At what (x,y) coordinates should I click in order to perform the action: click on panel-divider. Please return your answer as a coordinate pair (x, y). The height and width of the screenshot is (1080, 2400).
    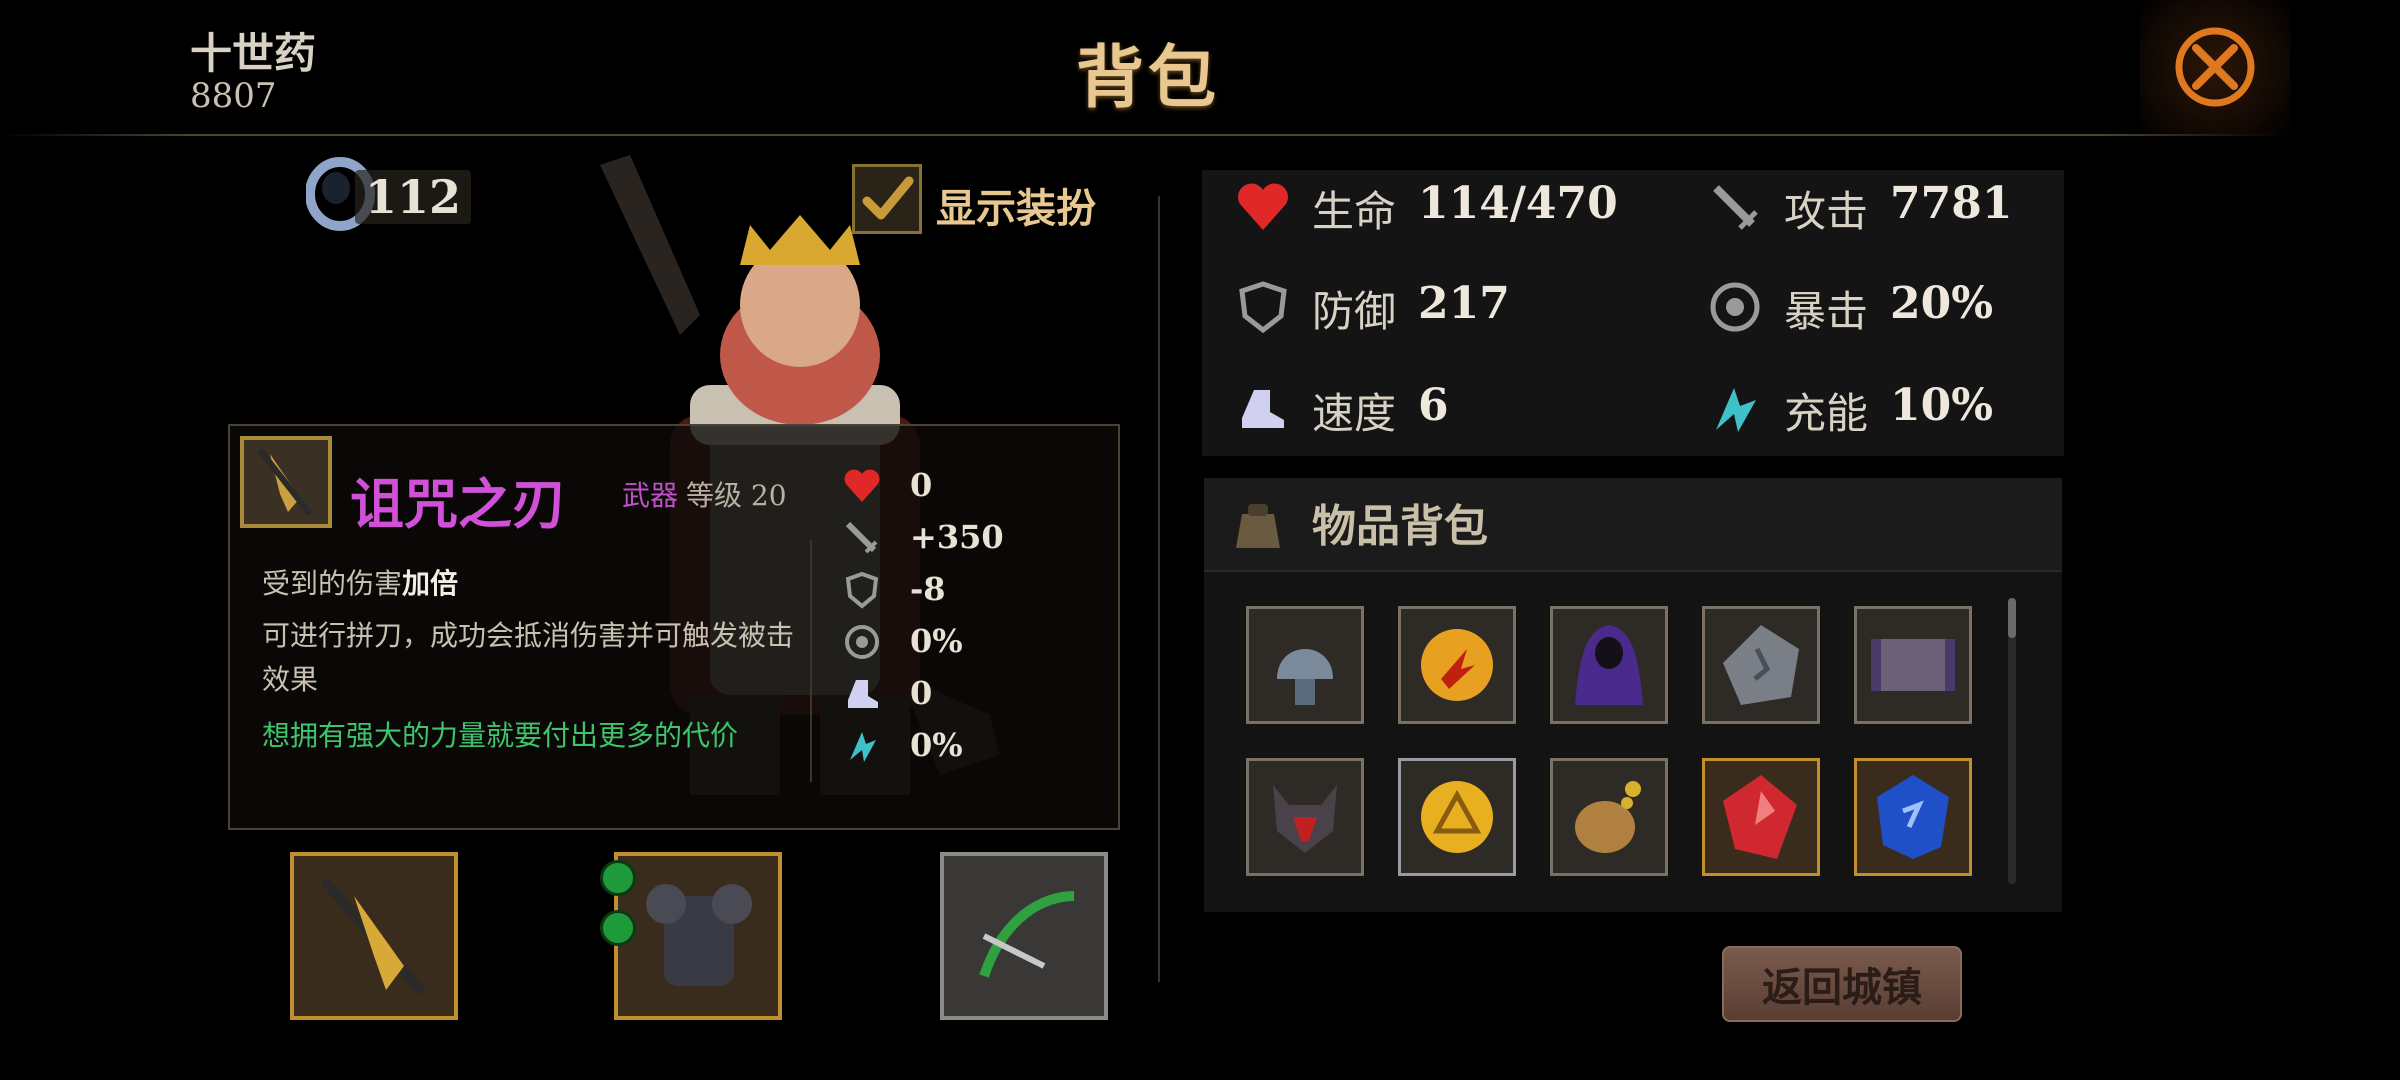
    Looking at the image, I should click on (1159, 589).